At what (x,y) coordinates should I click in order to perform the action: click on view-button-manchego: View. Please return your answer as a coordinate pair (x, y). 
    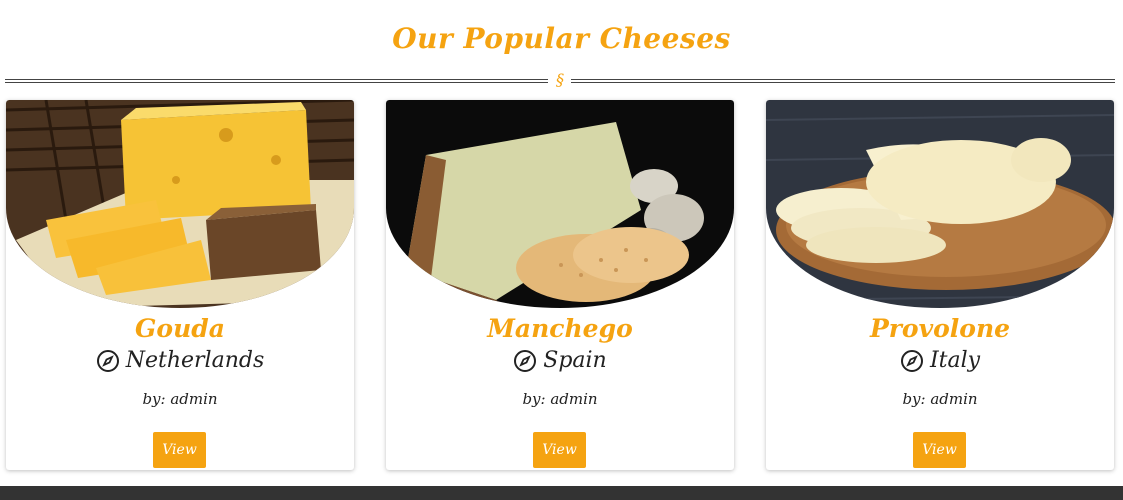
    Looking at the image, I should click on (559, 450).